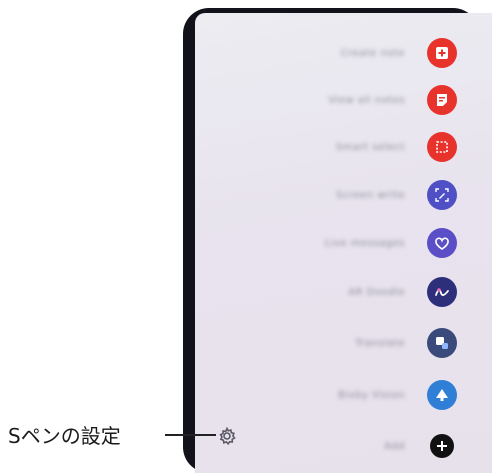 The image size is (492, 473). What do you see at coordinates (366, 100) in the screenshot?
I see `menu-item-label: View all notes` at bounding box center [366, 100].